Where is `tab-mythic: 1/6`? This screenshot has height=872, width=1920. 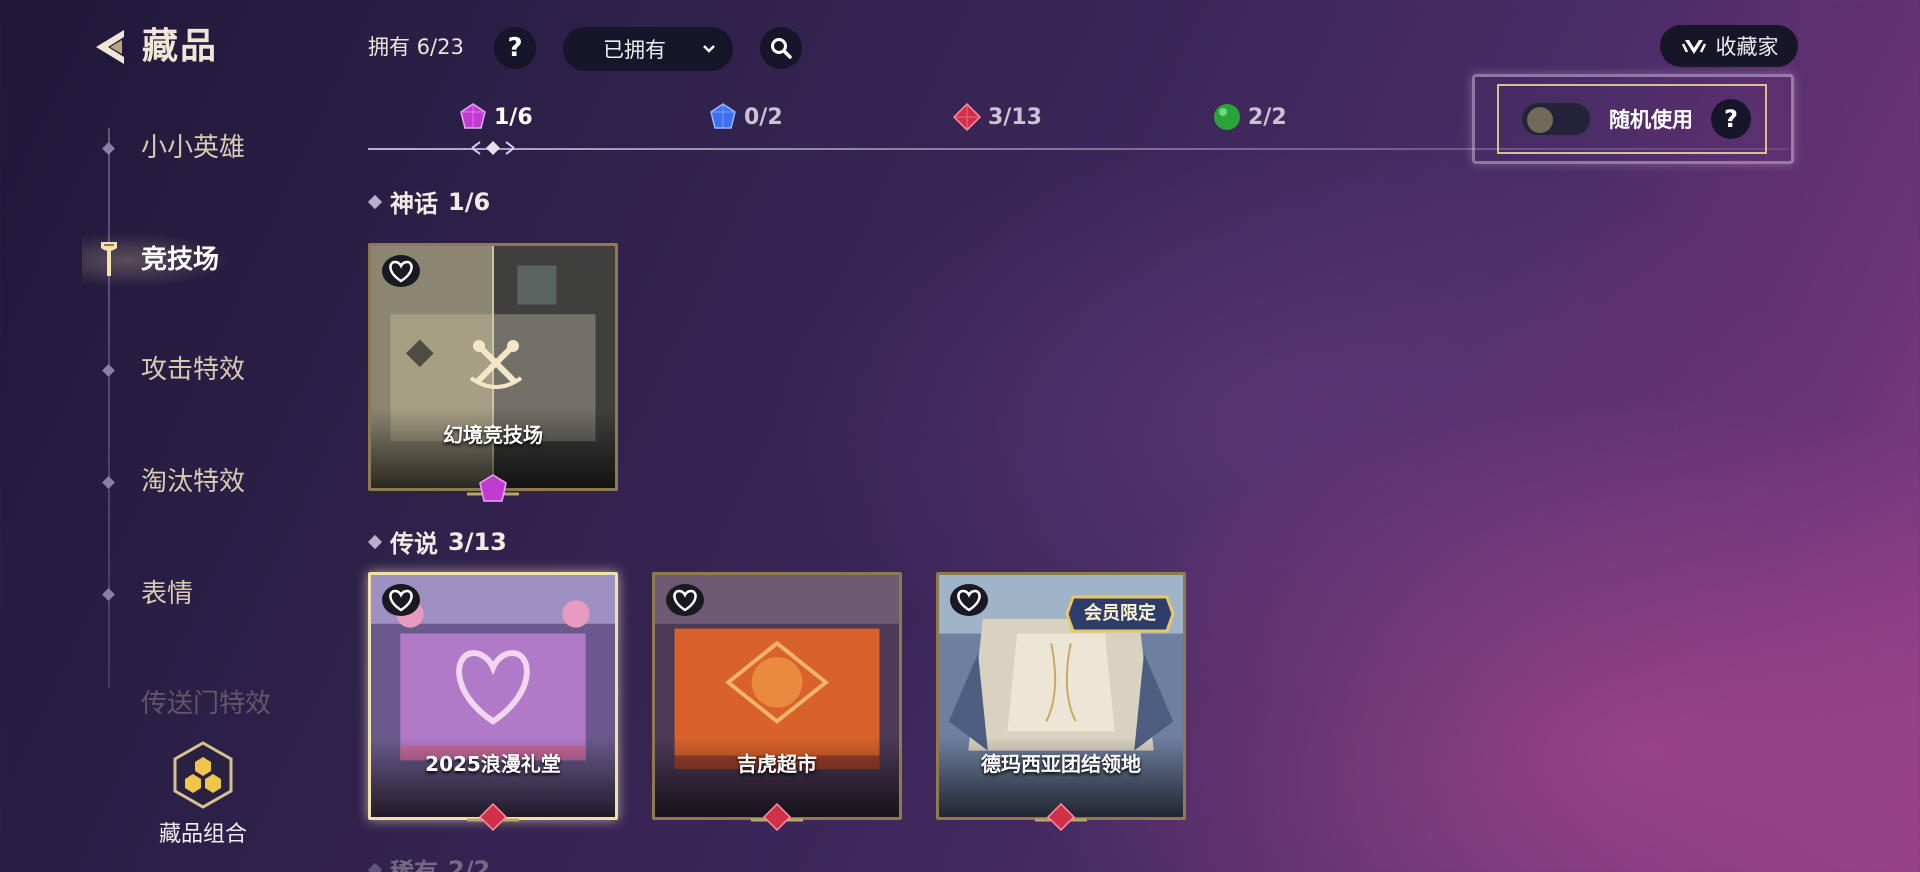 tab-mythic: 1/6 is located at coordinates (495, 117).